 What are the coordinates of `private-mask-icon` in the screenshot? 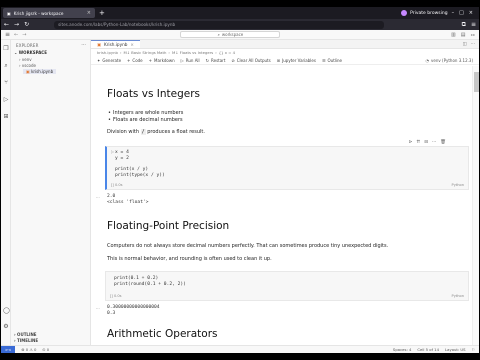 It's located at (404, 13).